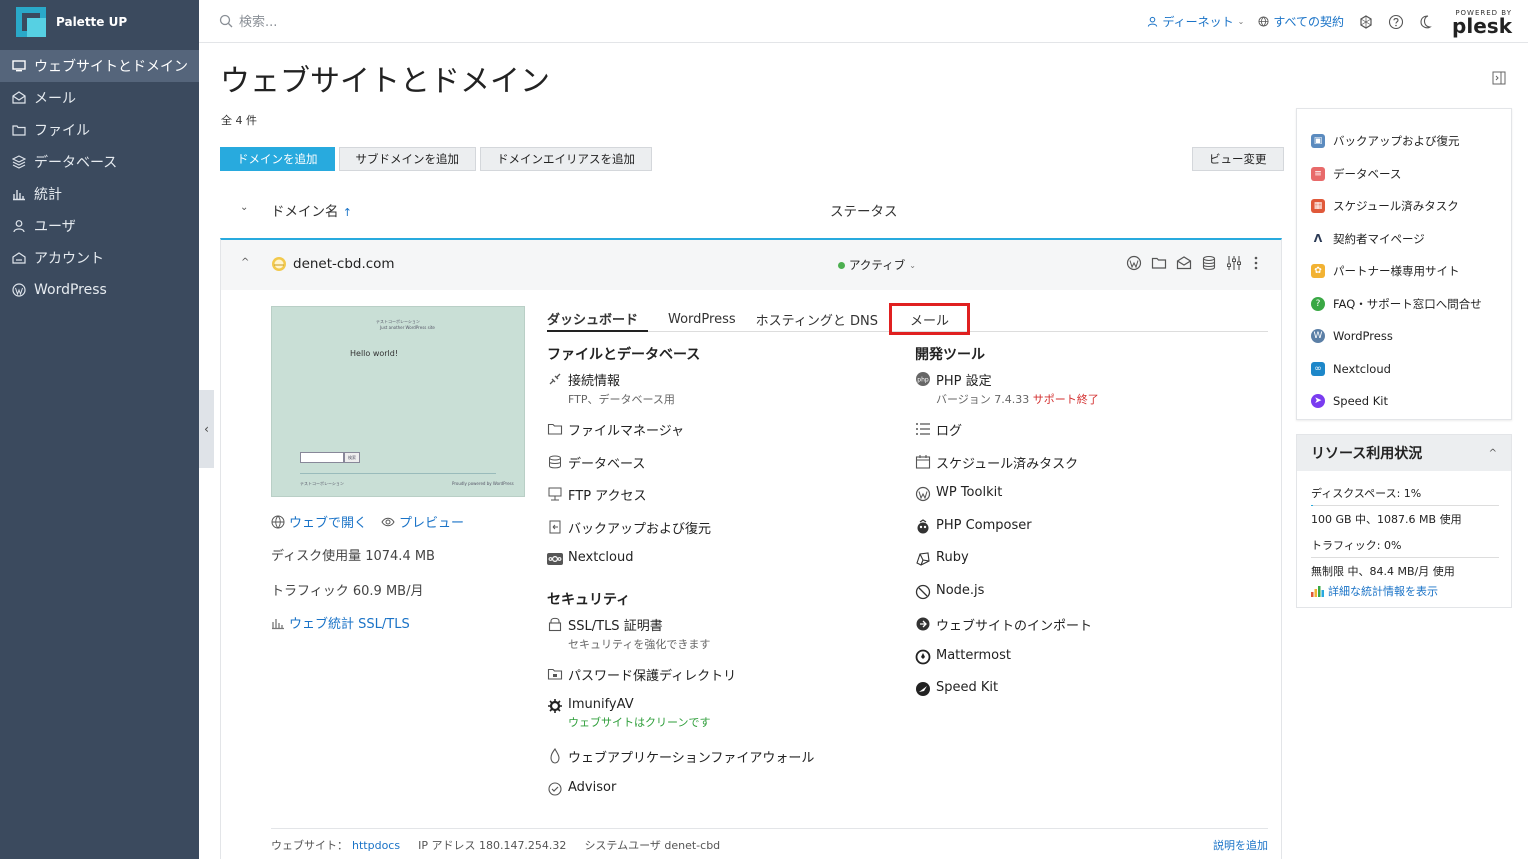 Image resolution: width=1528 pixels, height=859 pixels. What do you see at coordinates (817, 319) in the screenshot?
I see `tab-hosting-dns: ホスティングと DNS` at bounding box center [817, 319].